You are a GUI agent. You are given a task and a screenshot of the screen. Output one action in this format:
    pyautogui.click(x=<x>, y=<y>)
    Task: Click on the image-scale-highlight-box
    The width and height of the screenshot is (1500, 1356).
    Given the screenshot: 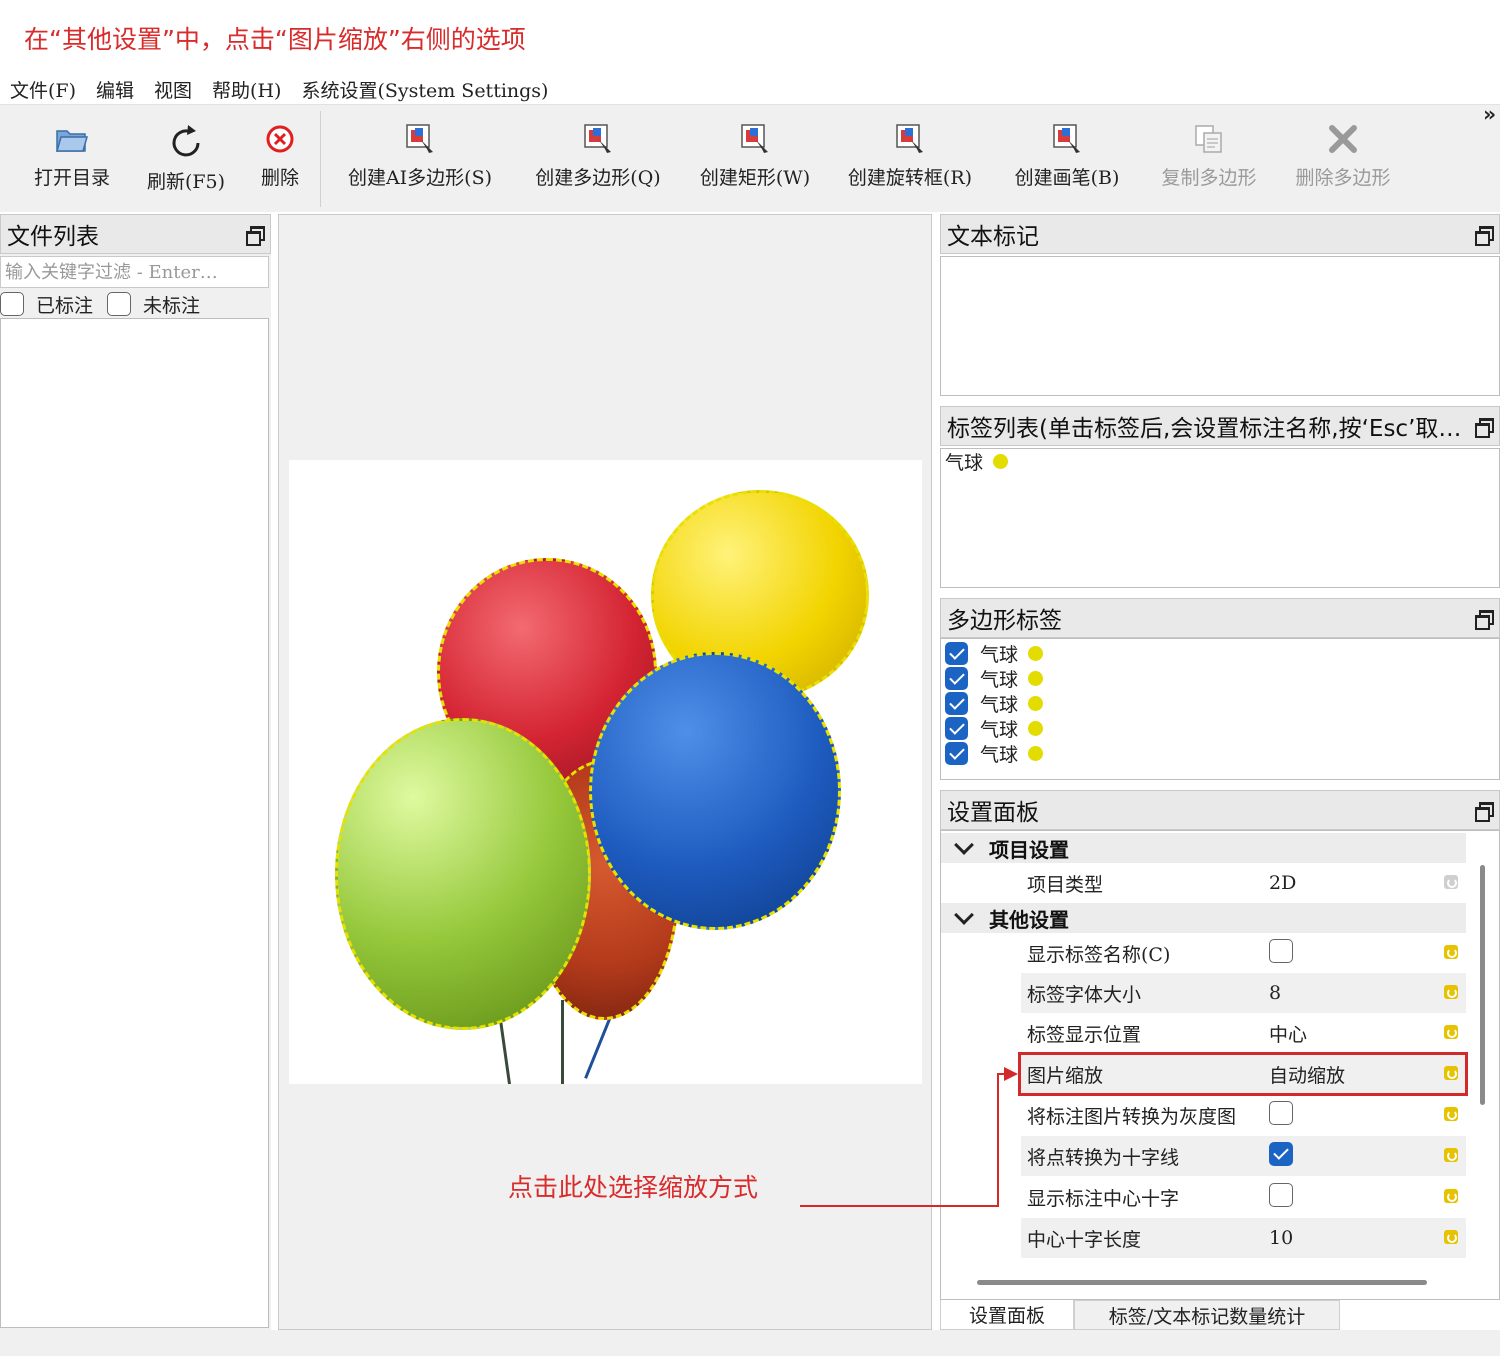 What is the action you would take?
    pyautogui.click(x=1243, y=1074)
    